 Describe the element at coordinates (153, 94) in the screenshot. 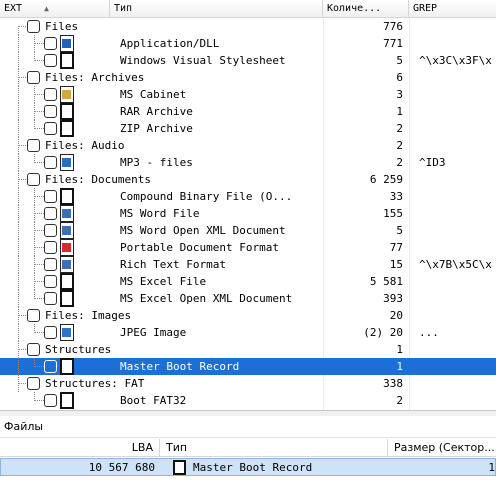

I see `row-label: MS Cabinet` at that location.